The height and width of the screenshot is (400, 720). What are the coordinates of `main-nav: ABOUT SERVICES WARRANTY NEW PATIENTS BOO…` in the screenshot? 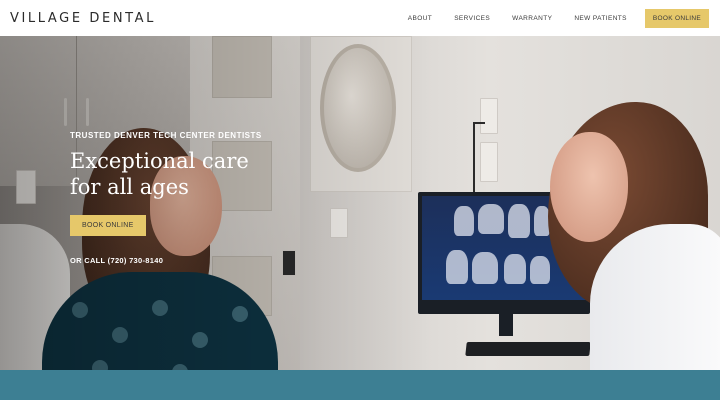 It's located at (558, 18).